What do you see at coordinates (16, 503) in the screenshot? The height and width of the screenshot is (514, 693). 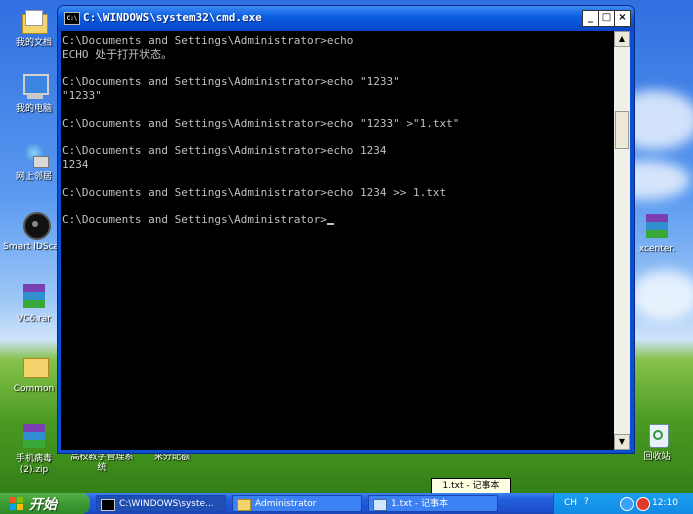 I see `windows-logo-icon` at bounding box center [16, 503].